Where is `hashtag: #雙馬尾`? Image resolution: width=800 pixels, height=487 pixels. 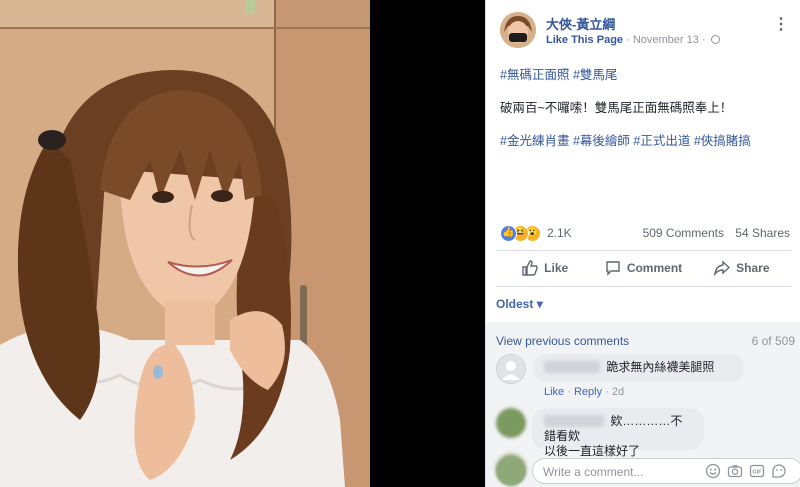
hashtag: #雙馬尾 is located at coordinates (595, 75).